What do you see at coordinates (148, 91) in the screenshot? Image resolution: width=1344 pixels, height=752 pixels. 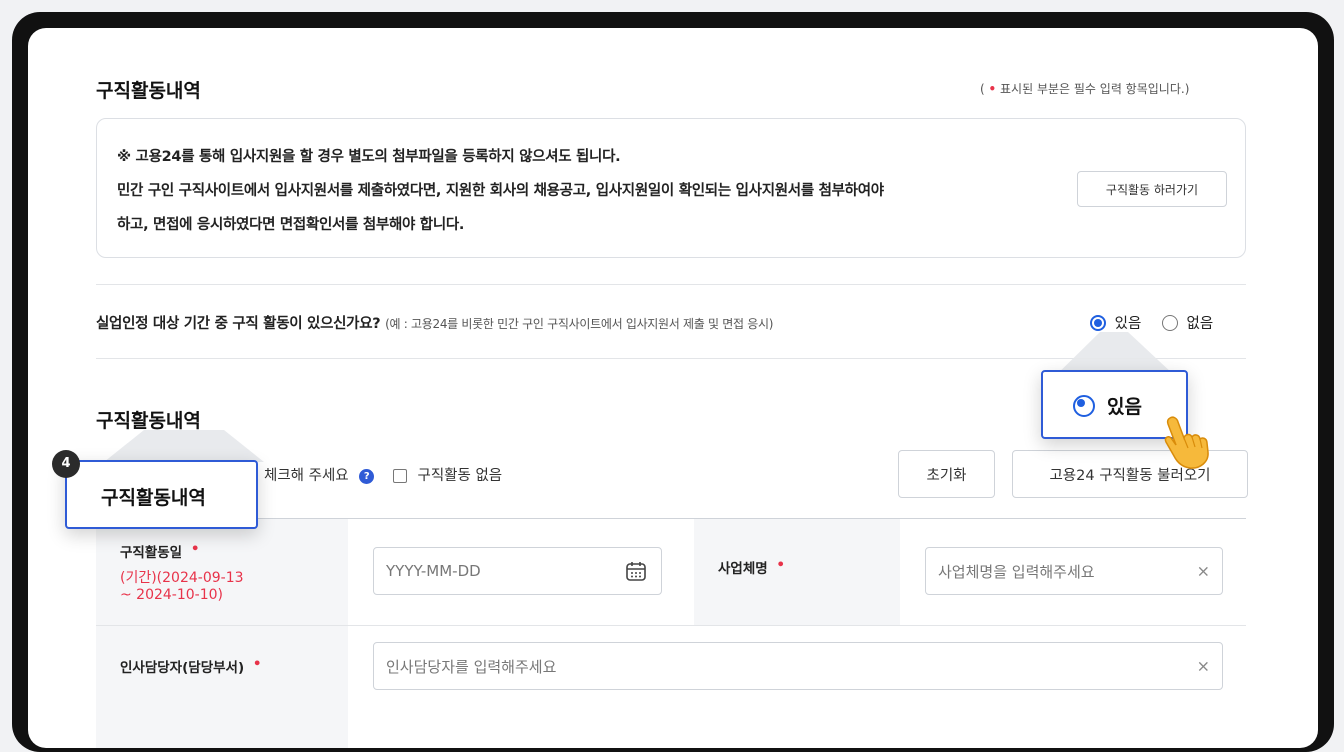 I see `section-title: 구직활동내역` at bounding box center [148, 91].